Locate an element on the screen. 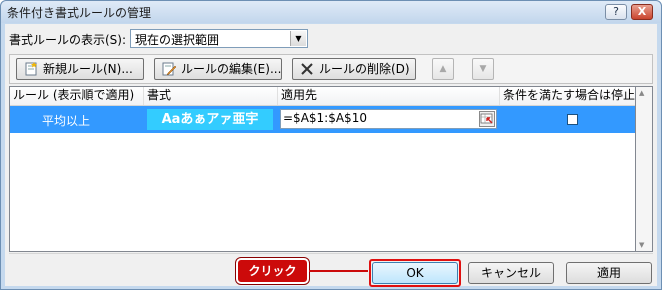 The image size is (662, 290). chevron-down-icon: ▼ is located at coordinates (298, 38).